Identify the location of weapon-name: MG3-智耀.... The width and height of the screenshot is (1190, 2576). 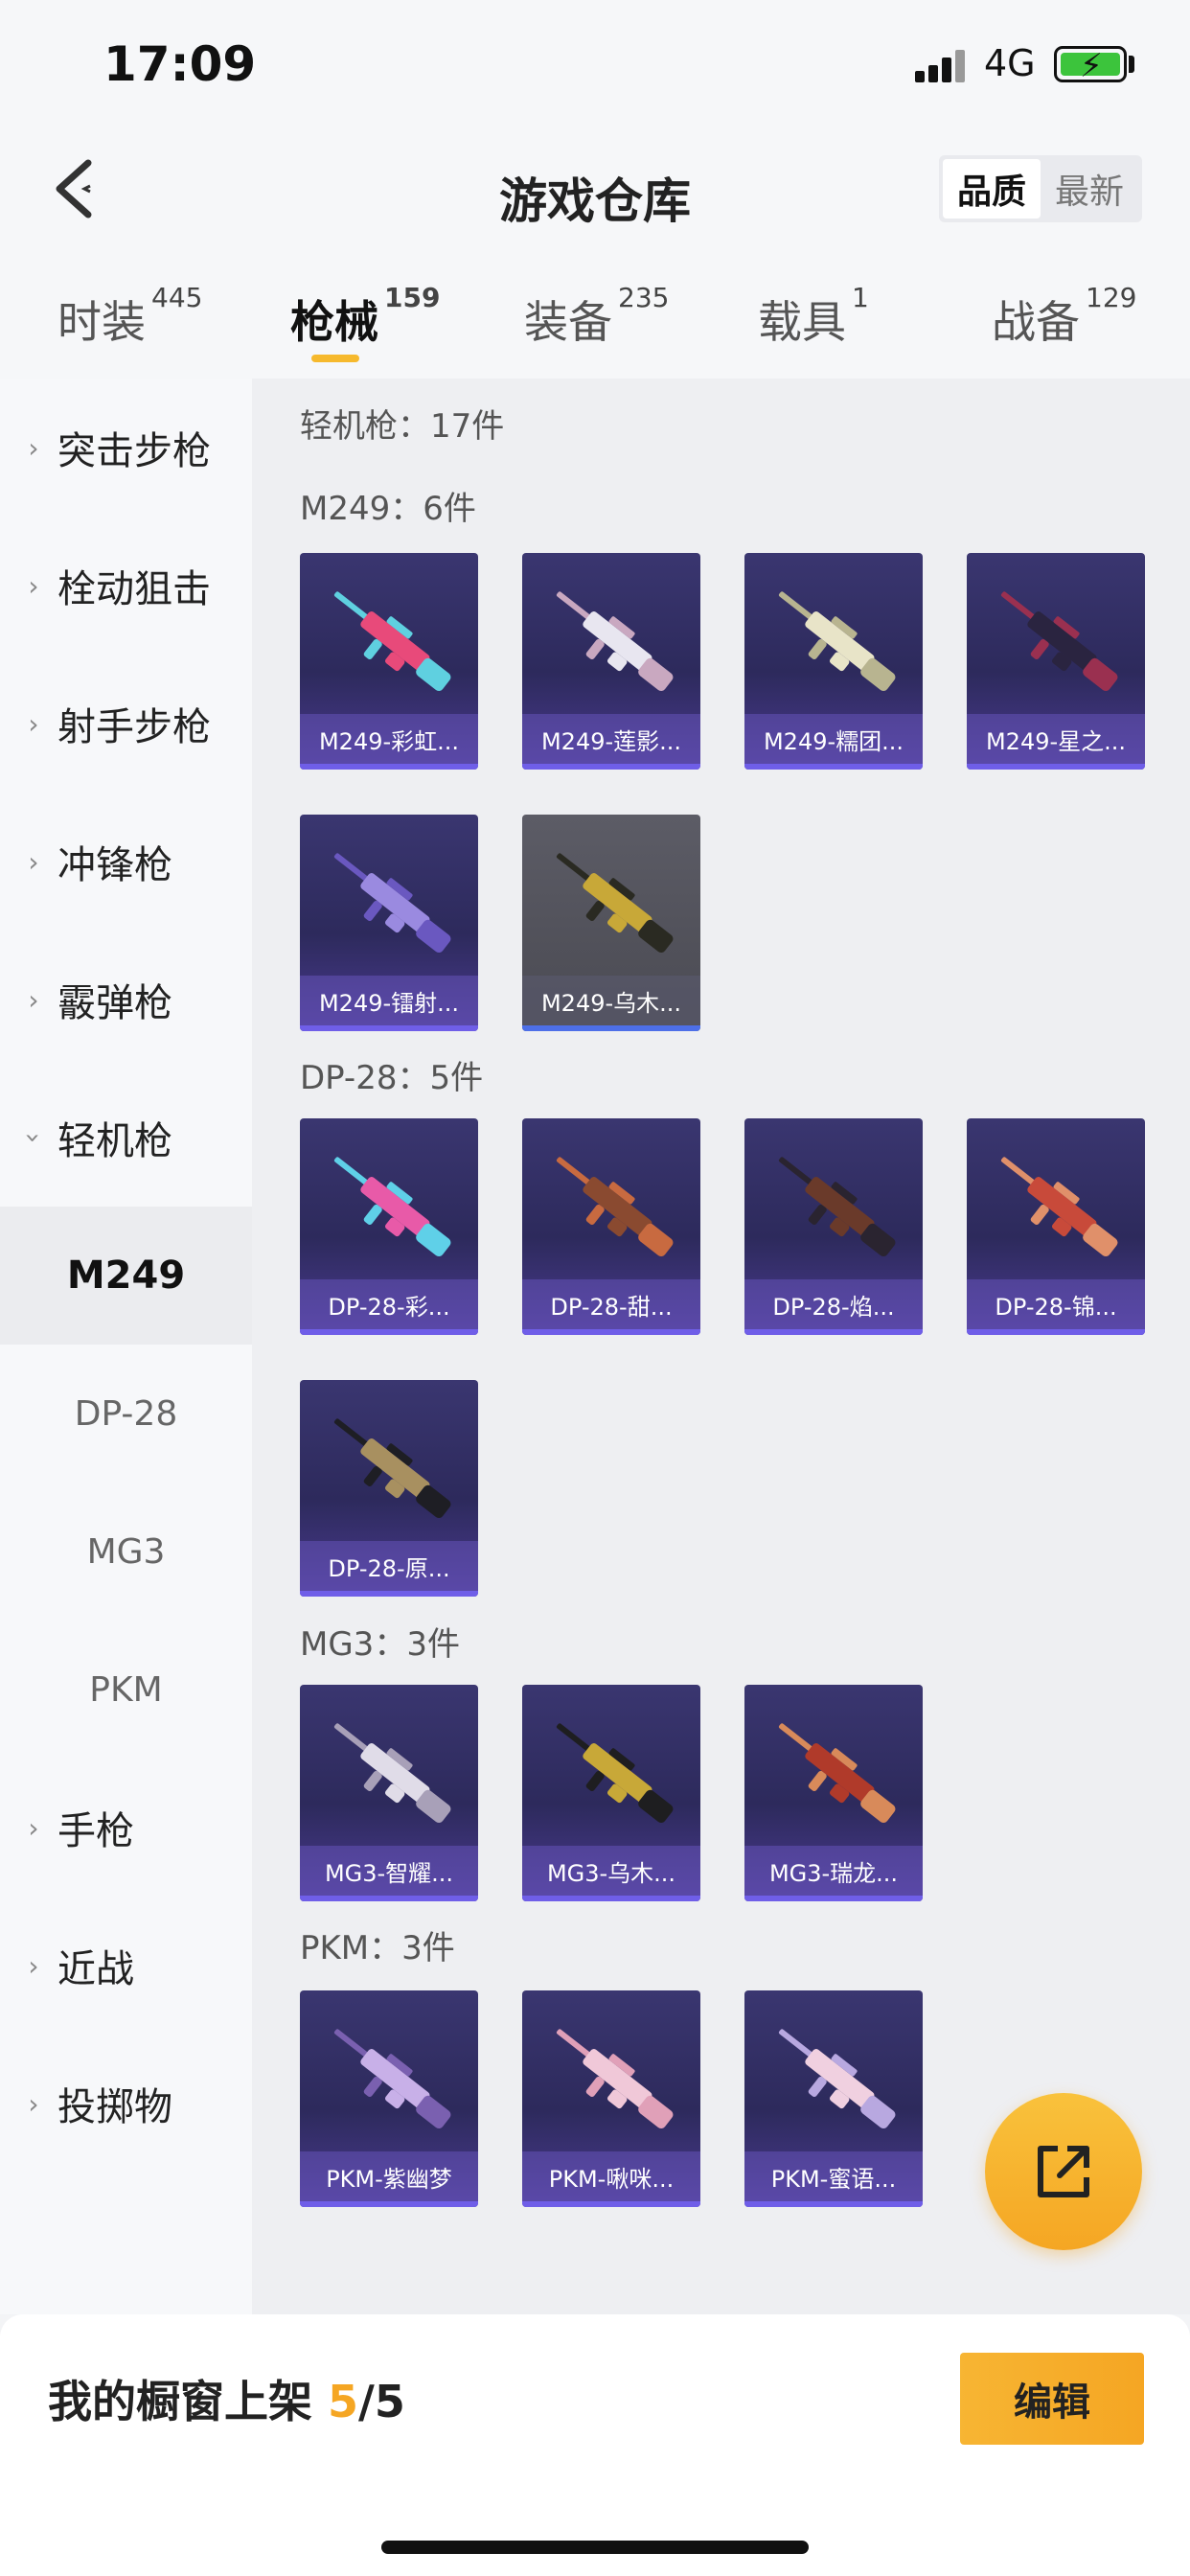
(389, 1871).